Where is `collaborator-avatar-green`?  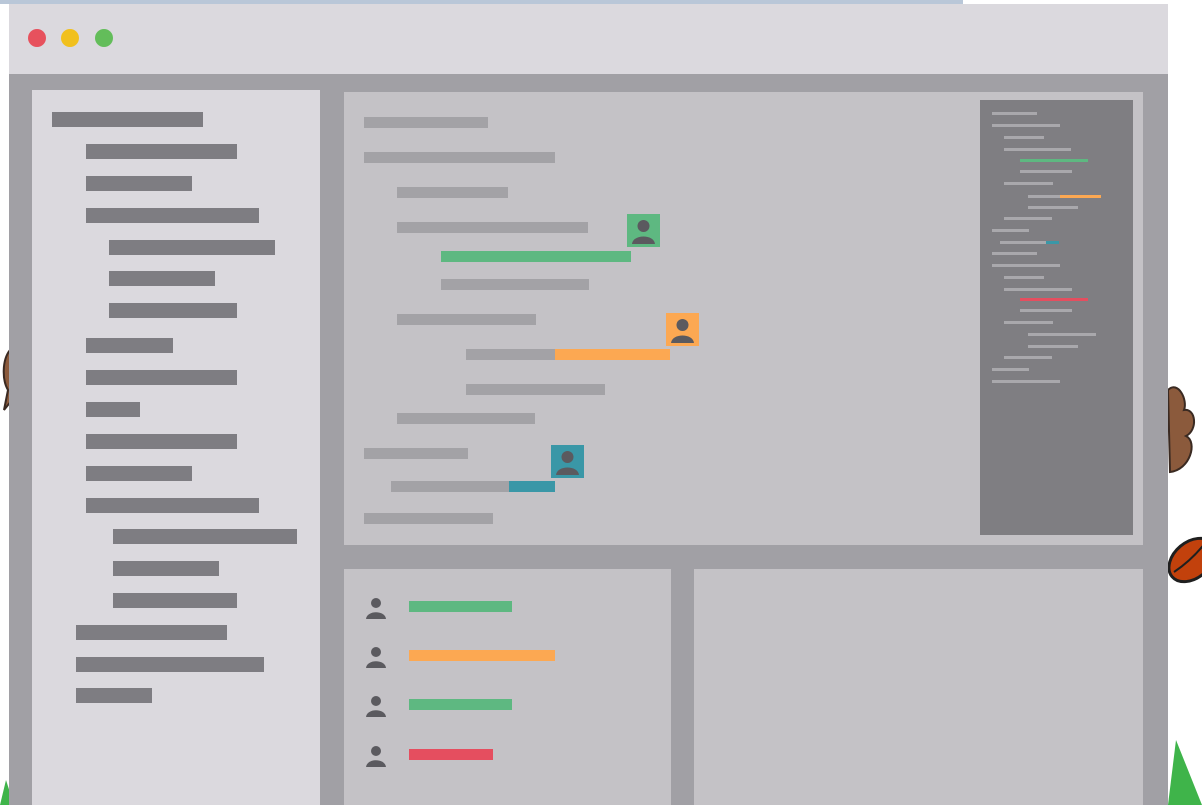 collaborator-avatar-green is located at coordinates (643, 230).